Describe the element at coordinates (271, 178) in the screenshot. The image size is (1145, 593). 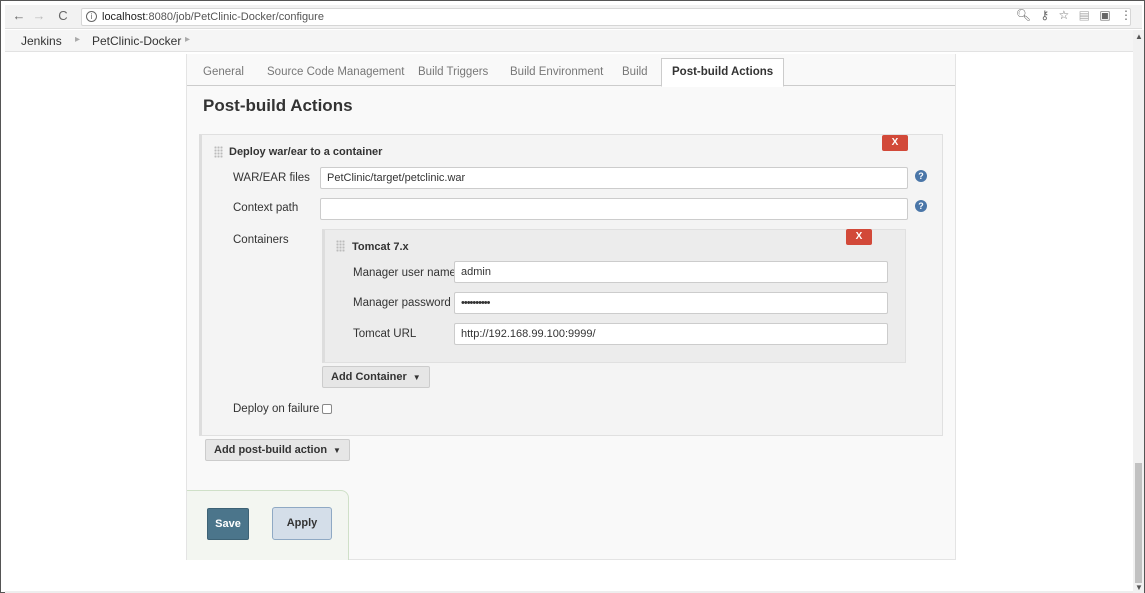
I see `war-files-label: WAR/EAR files` at that location.